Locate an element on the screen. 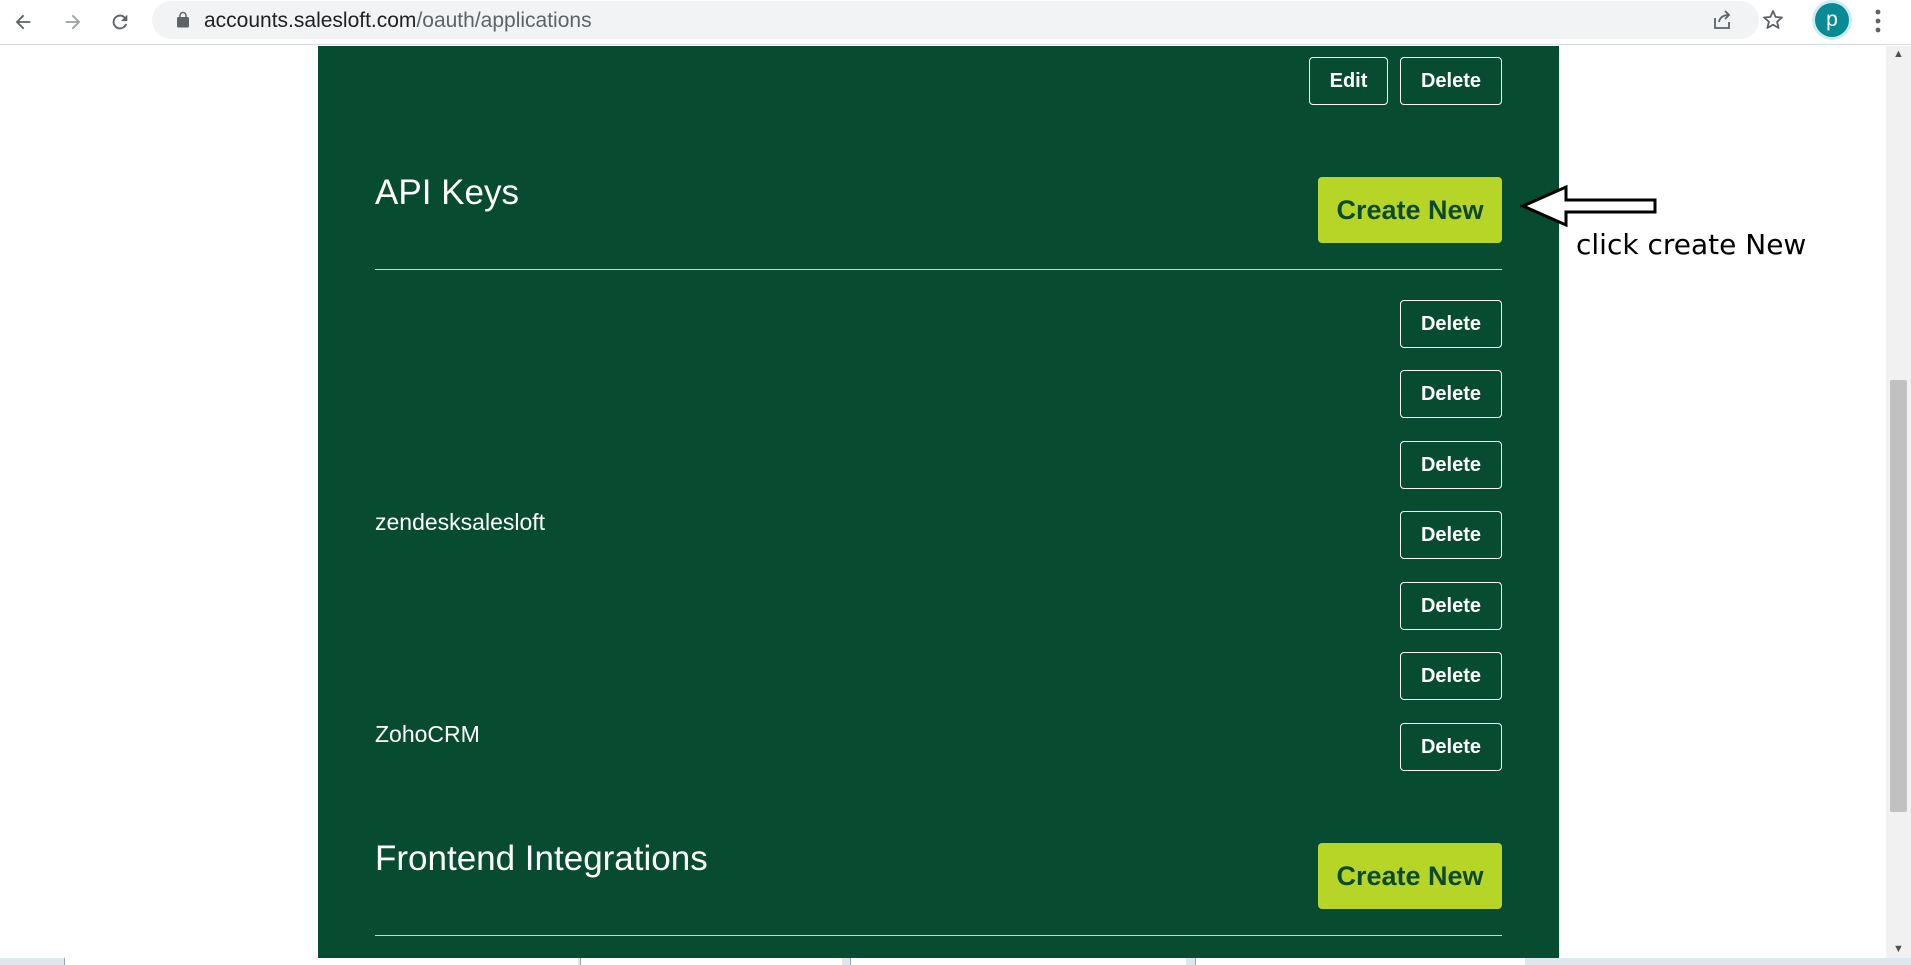 The height and width of the screenshot is (965, 1911). star-icon is located at coordinates (1773, 20).